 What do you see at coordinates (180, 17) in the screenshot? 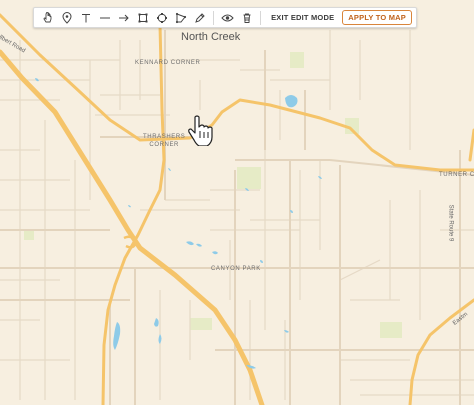
I see `polygon-icon` at bounding box center [180, 17].